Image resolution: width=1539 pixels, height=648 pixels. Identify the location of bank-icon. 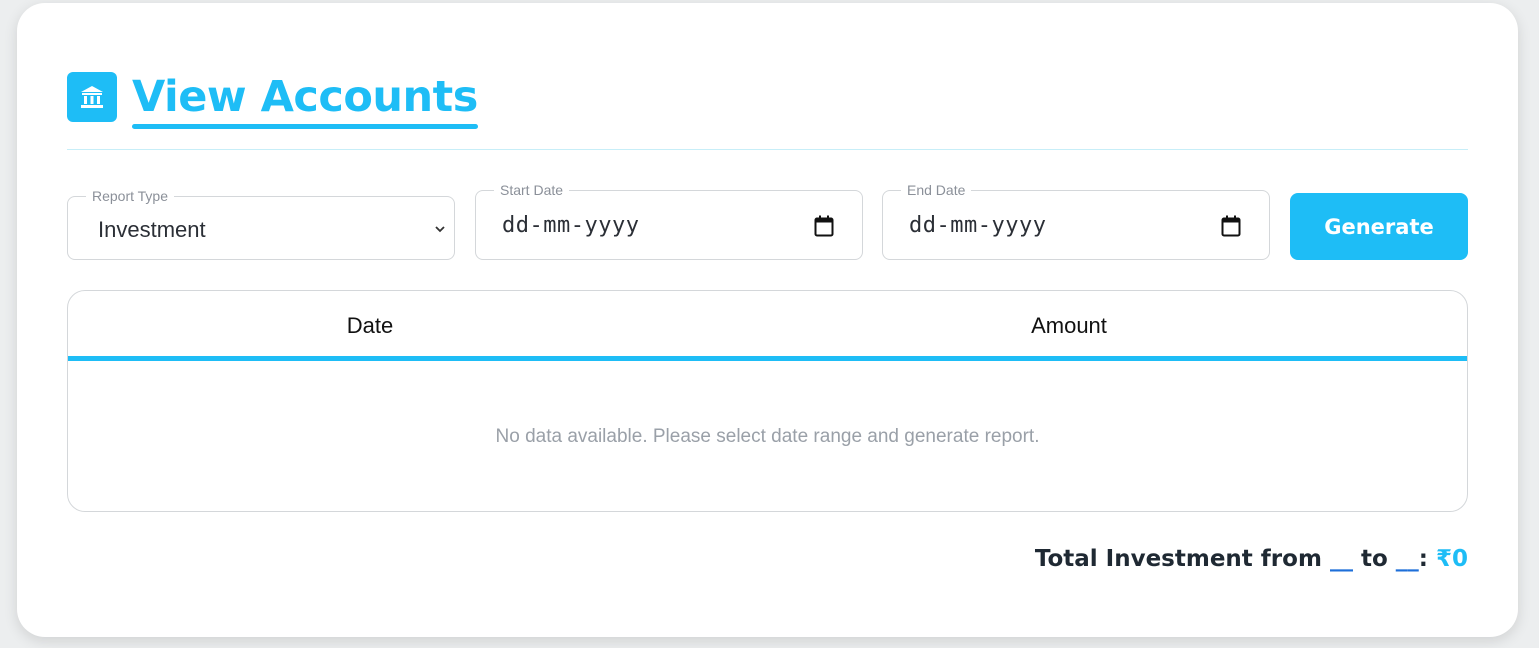
(92, 97).